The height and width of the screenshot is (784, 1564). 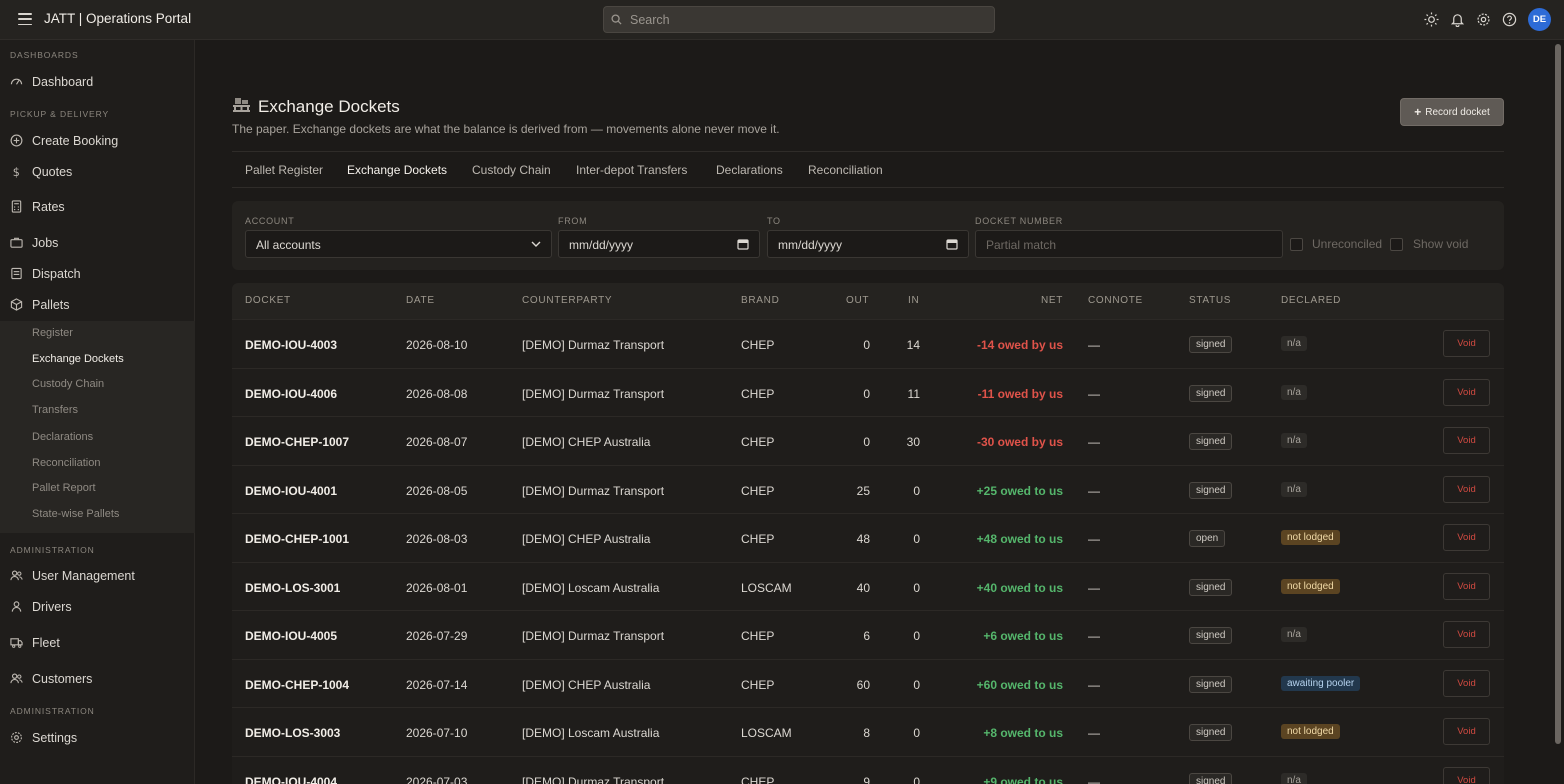 I want to click on header-docket: DOCKET, so click(x=268, y=300).